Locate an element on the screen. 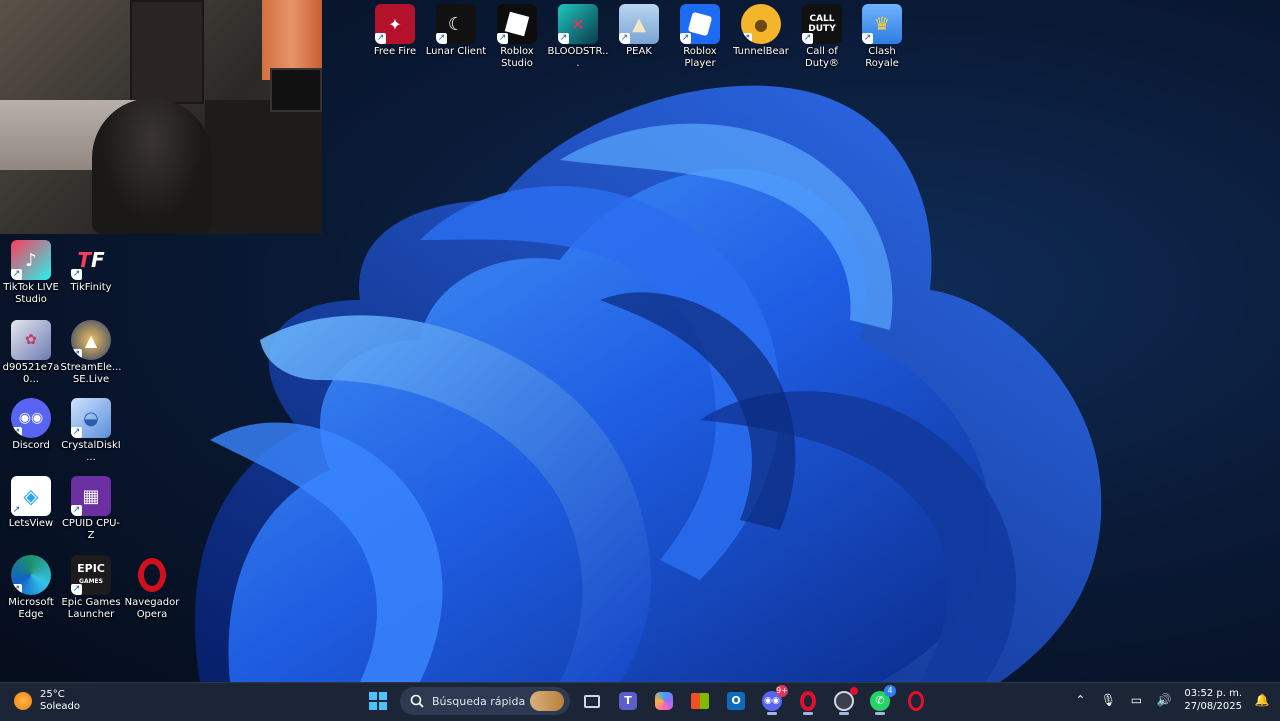 Image resolution: width=1280 pixels, height=721 pixels. task-view-icon is located at coordinates (592, 701).